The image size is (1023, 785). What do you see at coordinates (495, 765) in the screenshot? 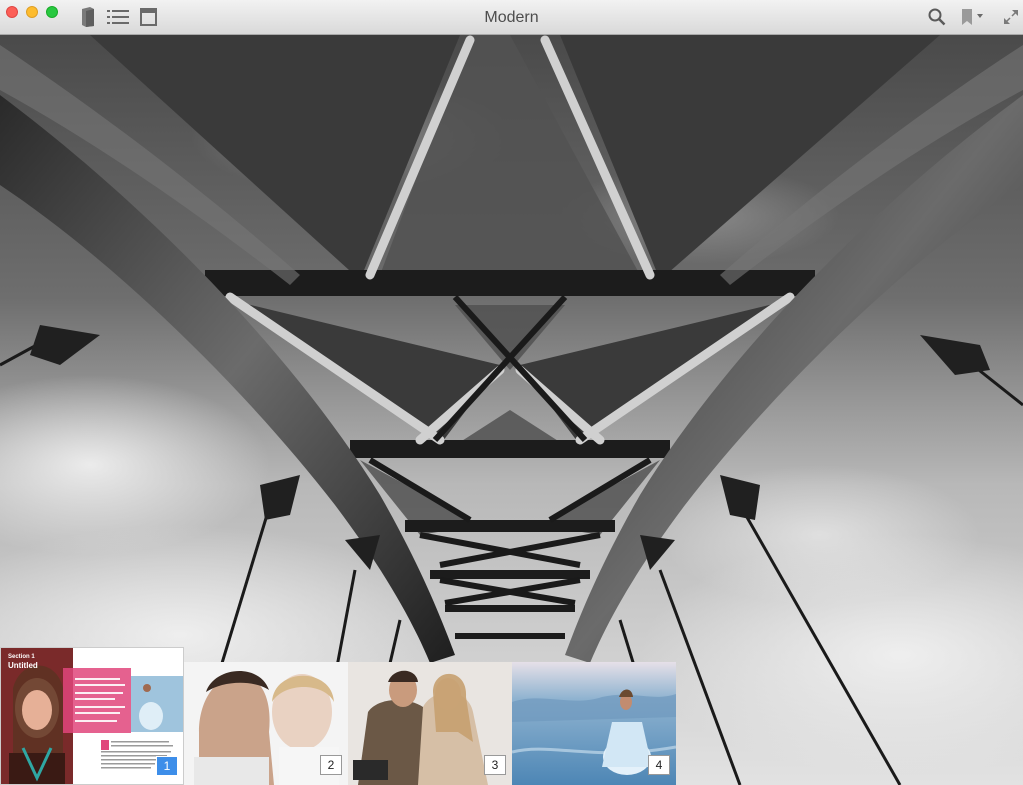
I see `page-number-badge-3: 3` at bounding box center [495, 765].